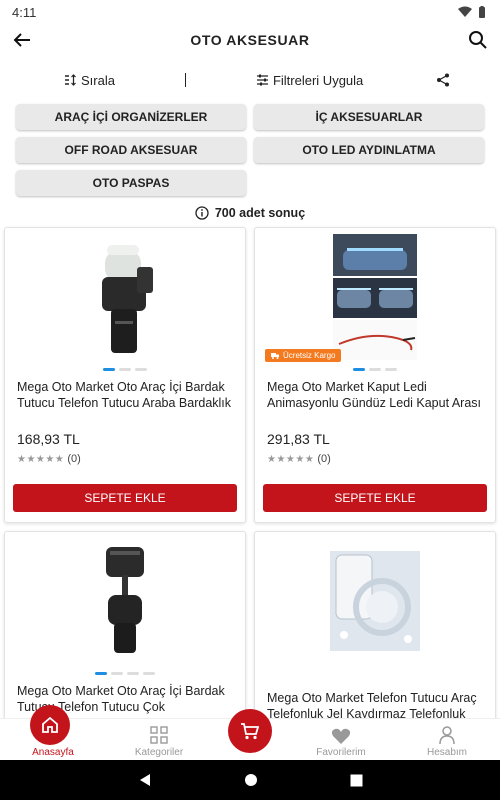  I want to click on product-price: 291,83 TL, so click(298, 439).